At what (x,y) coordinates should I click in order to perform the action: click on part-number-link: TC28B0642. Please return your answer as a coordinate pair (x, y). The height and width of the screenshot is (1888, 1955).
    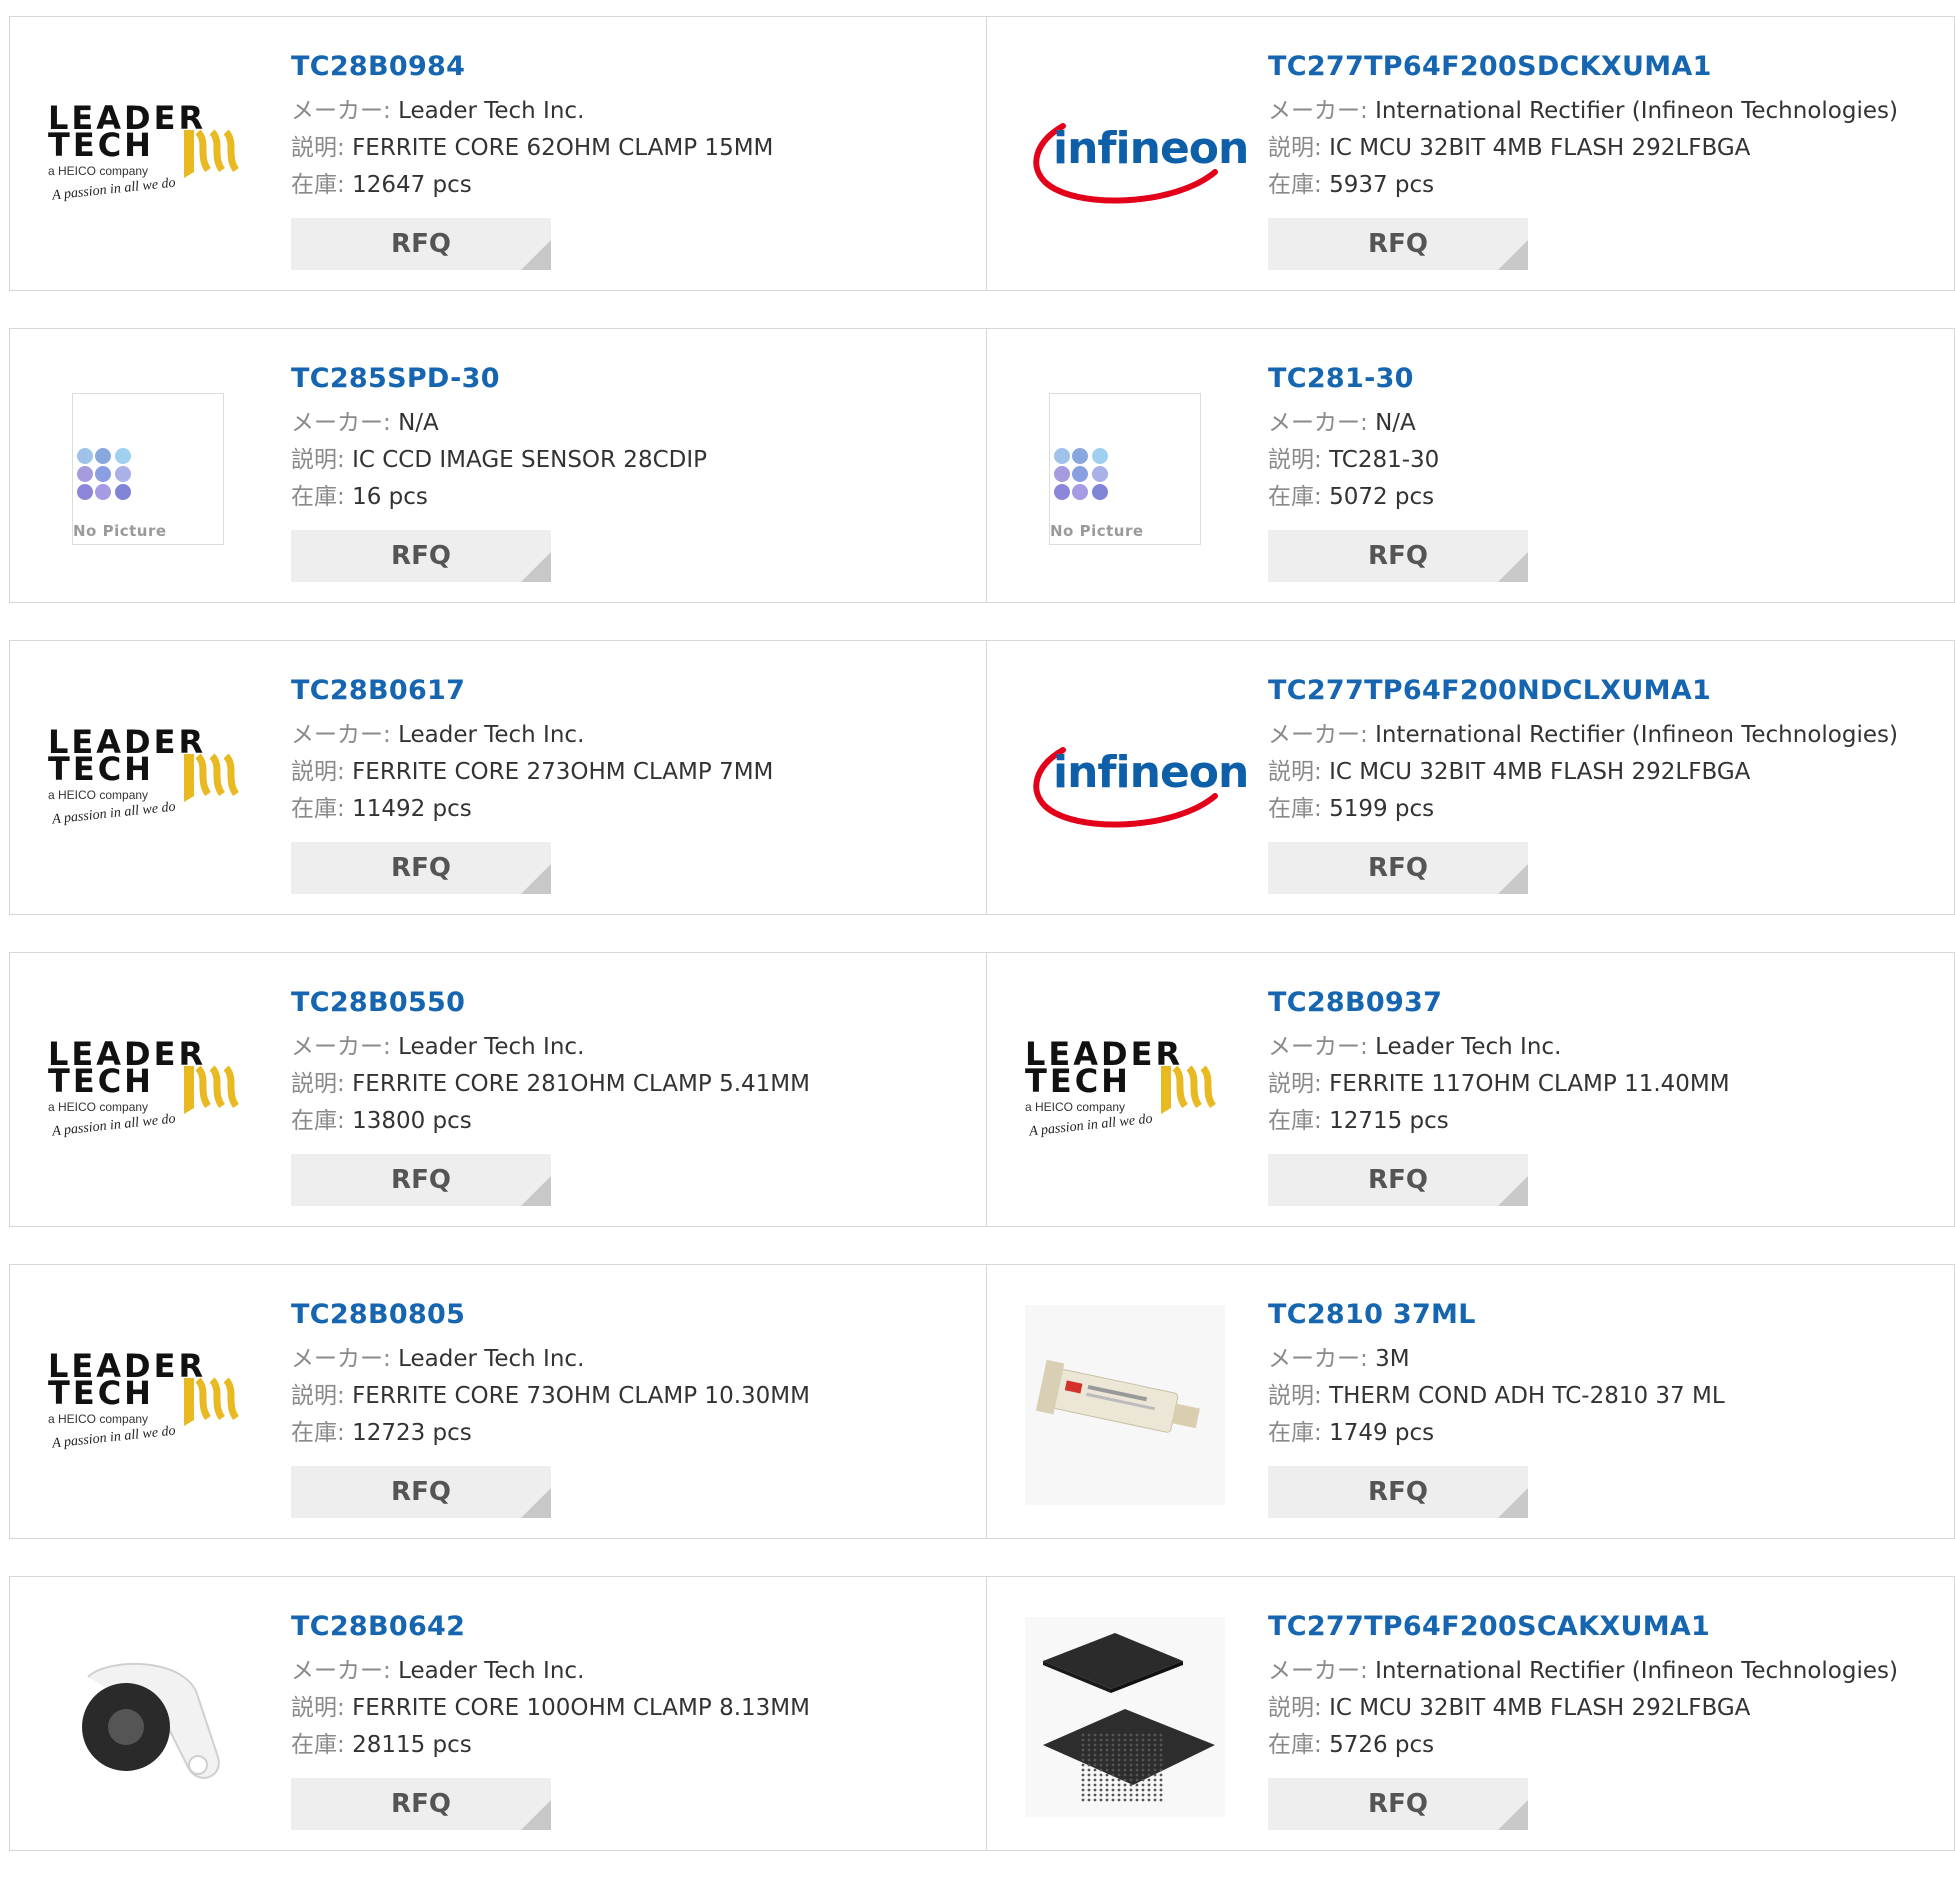
    Looking at the image, I should click on (550, 1627).